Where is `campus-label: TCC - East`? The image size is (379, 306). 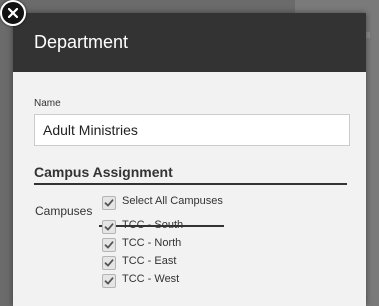 campus-label: TCC - East is located at coordinates (149, 261).